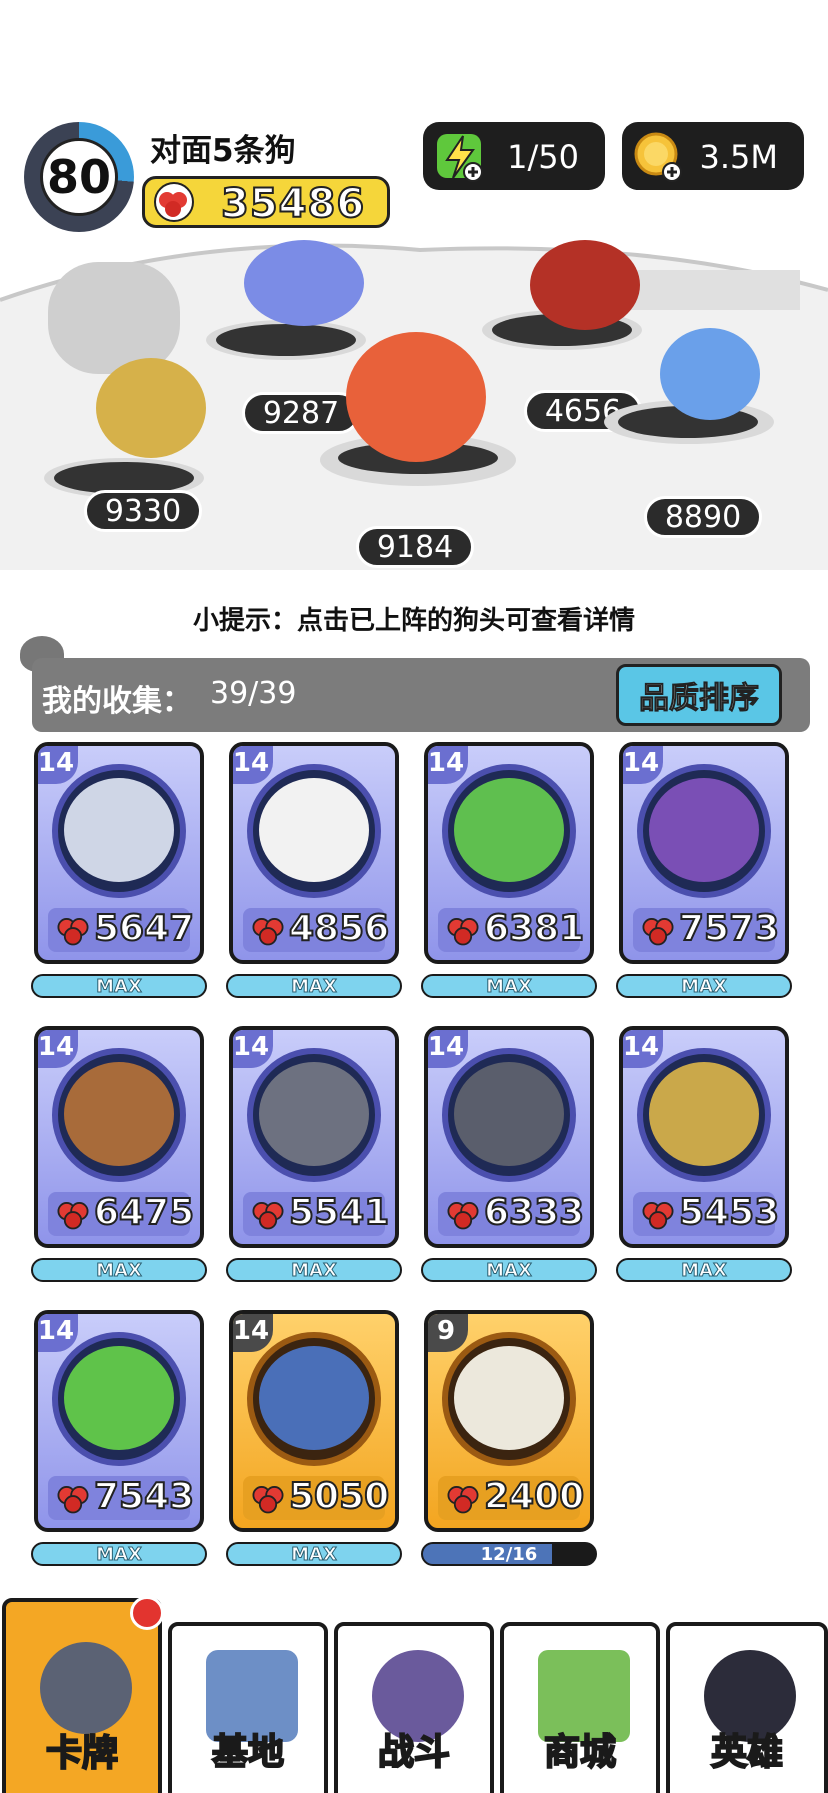 Image resolution: width=828 pixels, height=1793 pixels. Describe the element at coordinates (144, 1496) in the screenshot. I see `card-power-value: 7543` at that location.